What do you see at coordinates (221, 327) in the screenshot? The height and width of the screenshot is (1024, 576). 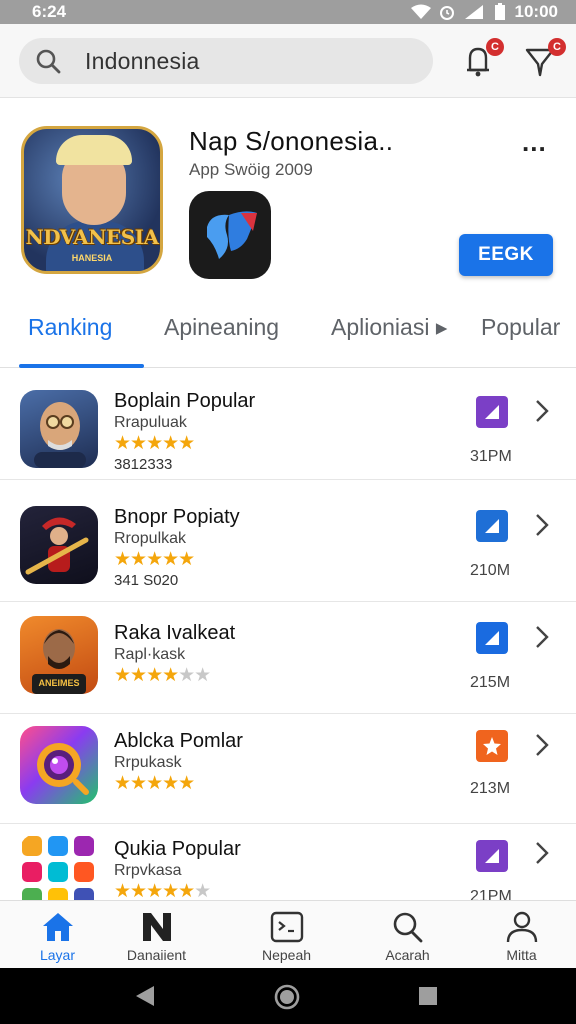 I see `tab-apineaning: Apineaning` at bounding box center [221, 327].